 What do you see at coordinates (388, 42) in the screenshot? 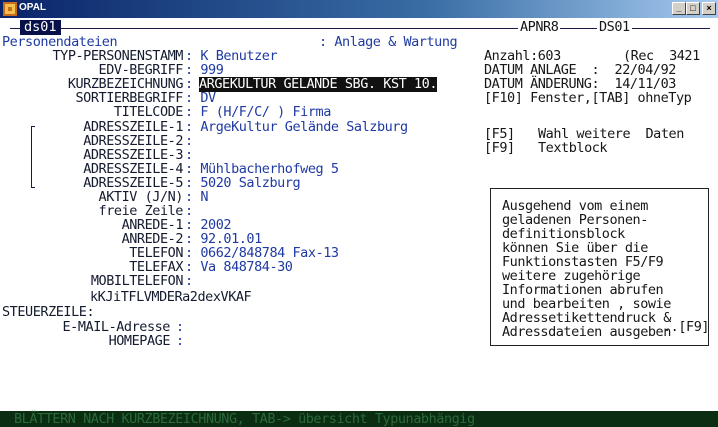
I see `section-mode: : Anlage & Wartung` at bounding box center [388, 42].